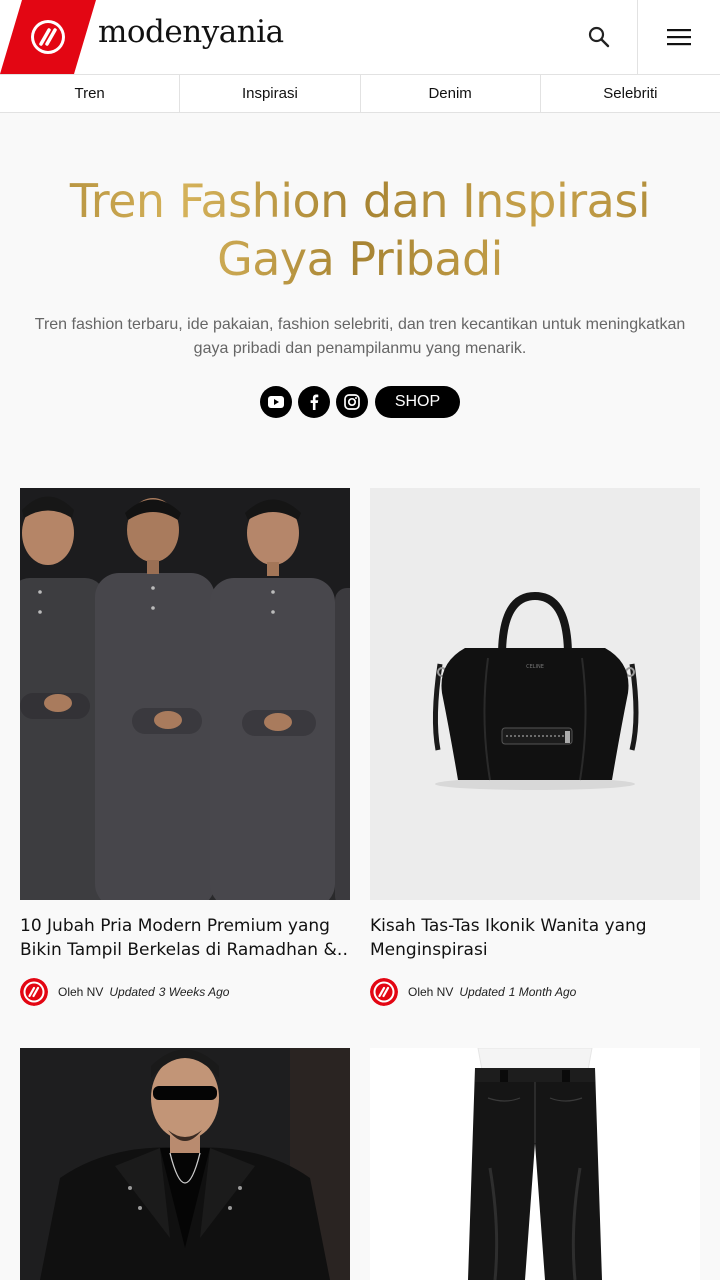 This screenshot has height=1280, width=720. Describe the element at coordinates (191, 32) in the screenshot. I see `brand-name: modenyania` at that location.